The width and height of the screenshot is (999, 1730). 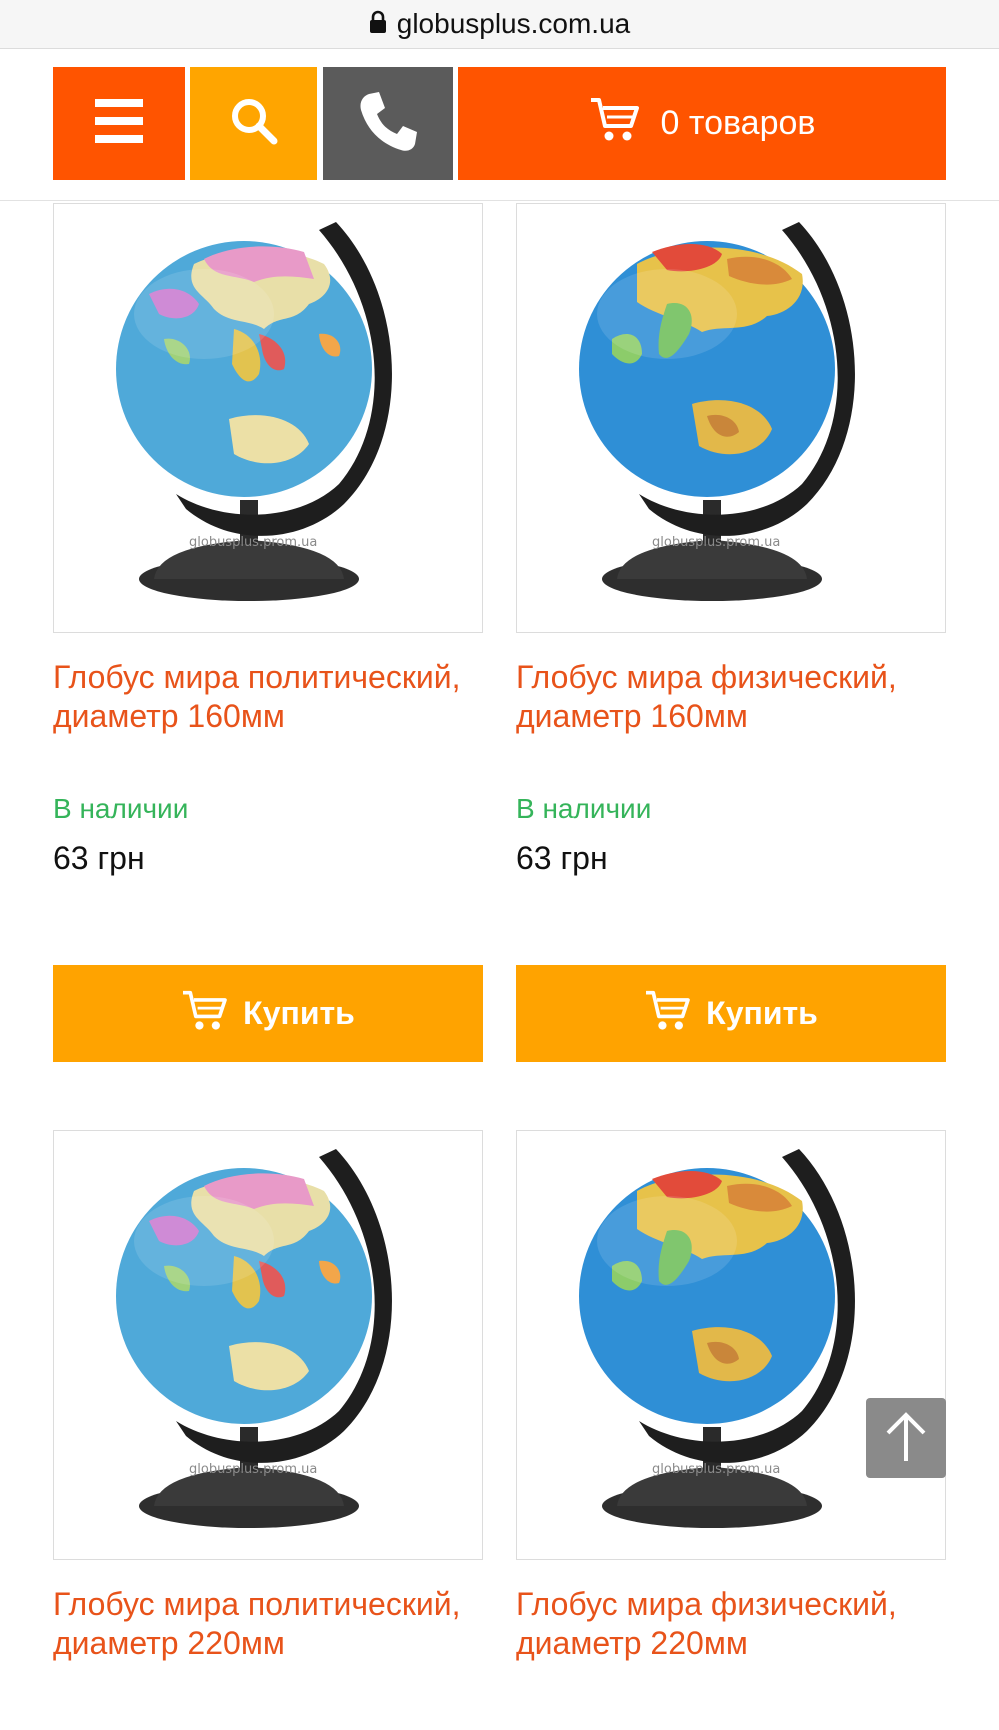 I want to click on scroll-to-top-button, so click(x=906, y=1438).